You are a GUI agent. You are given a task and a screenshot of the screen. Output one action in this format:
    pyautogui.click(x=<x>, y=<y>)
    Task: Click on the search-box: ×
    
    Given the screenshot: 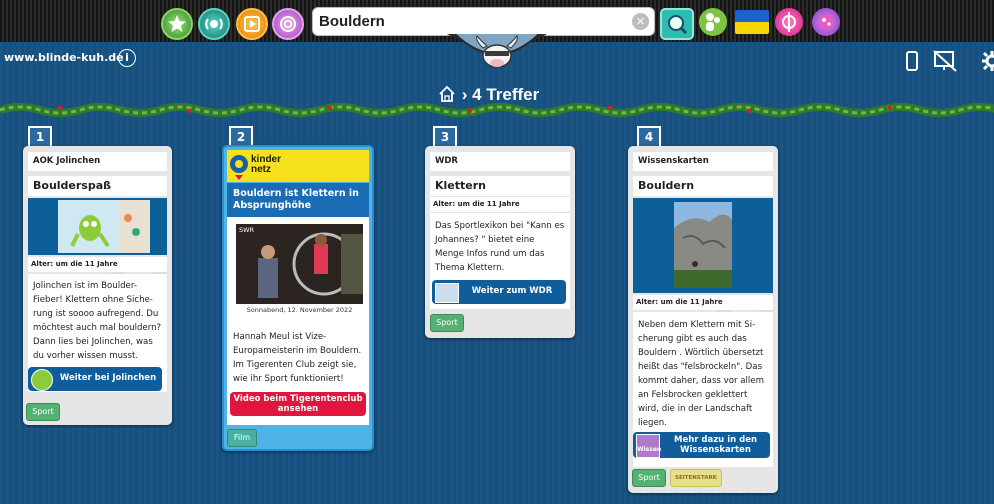 What is the action you would take?
    pyautogui.click(x=483, y=21)
    